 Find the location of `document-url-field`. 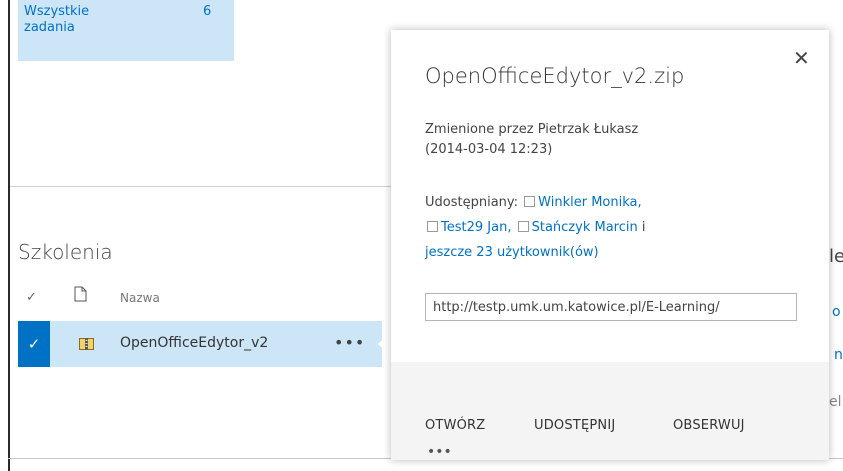

document-url-field is located at coordinates (611, 307).